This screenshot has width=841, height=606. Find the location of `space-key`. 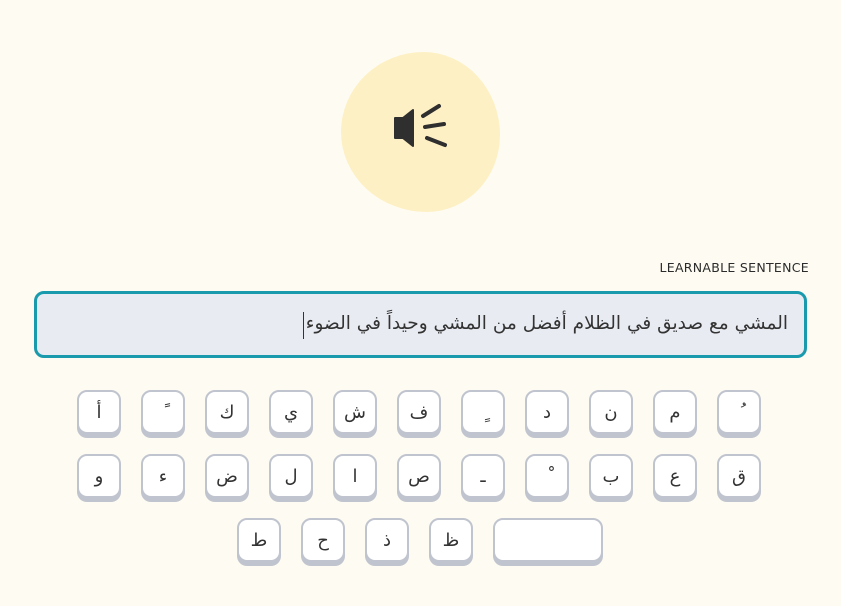

space-key is located at coordinates (548, 540).